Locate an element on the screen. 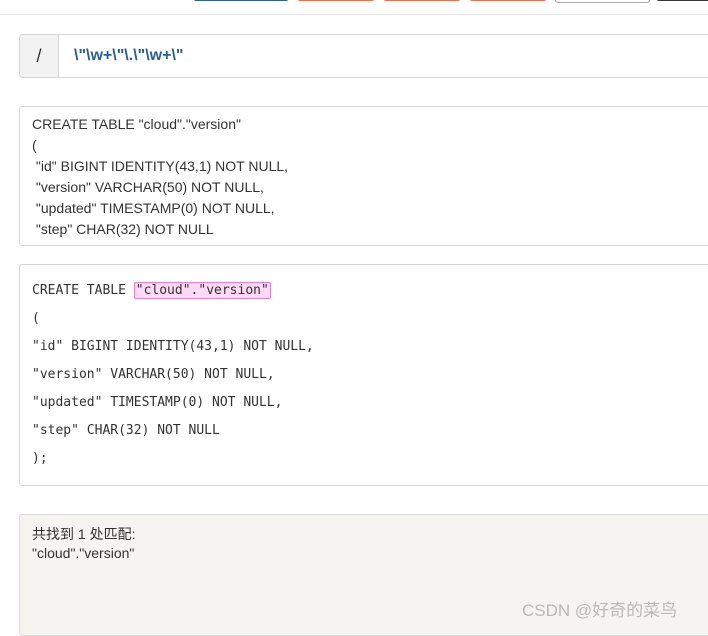  toolbar is located at coordinates (354, 7).